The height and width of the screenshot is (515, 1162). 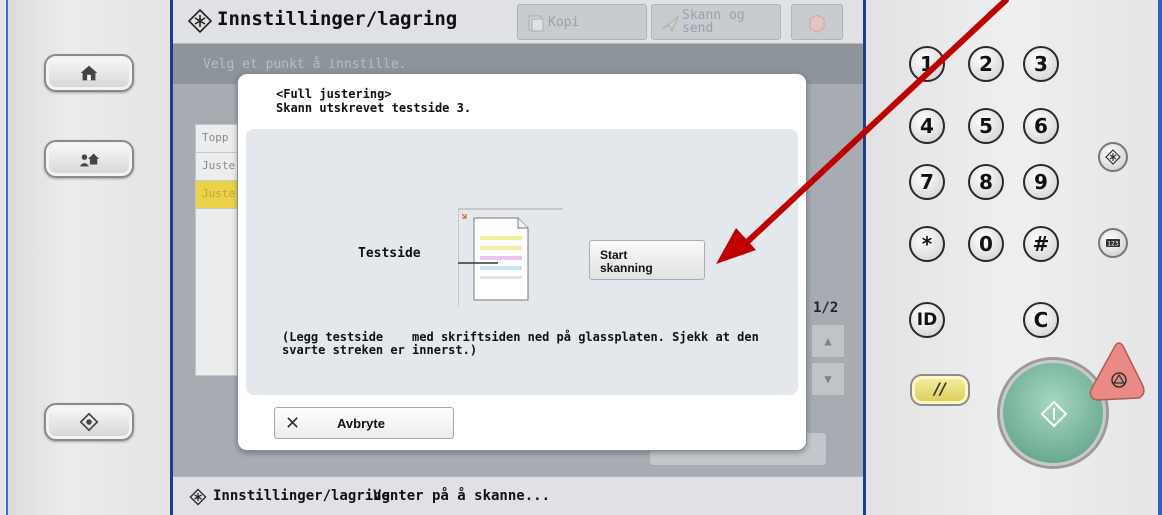 I want to click on tab-scan-send-label-2: send, so click(x=698, y=28).